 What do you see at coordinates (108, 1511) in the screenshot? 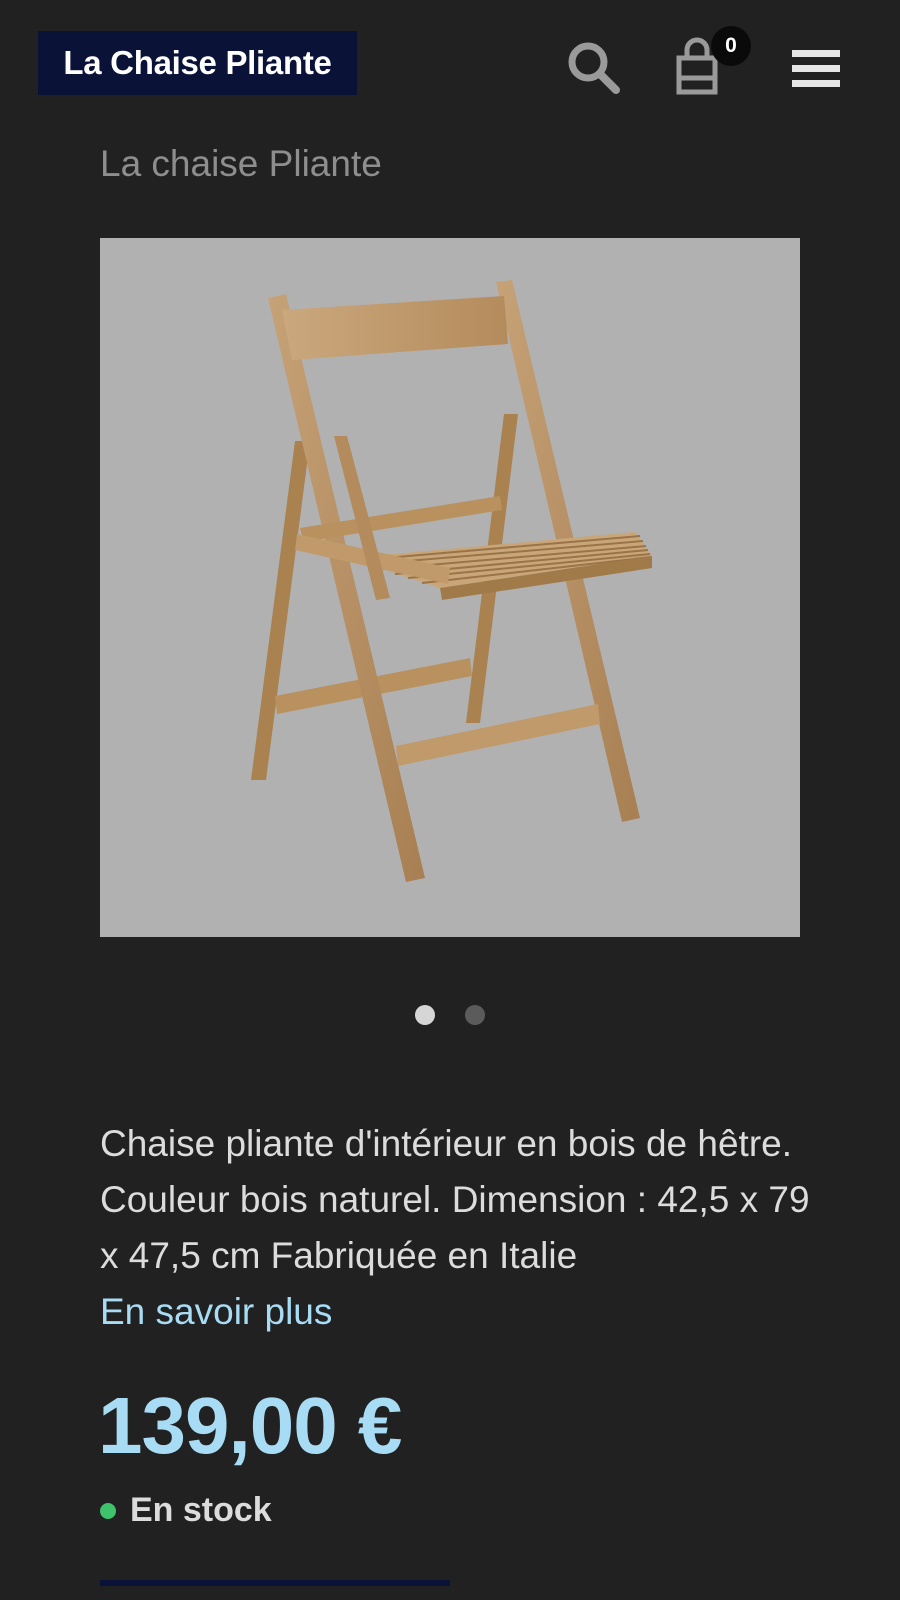
I see `stock-indicator-icon` at bounding box center [108, 1511].